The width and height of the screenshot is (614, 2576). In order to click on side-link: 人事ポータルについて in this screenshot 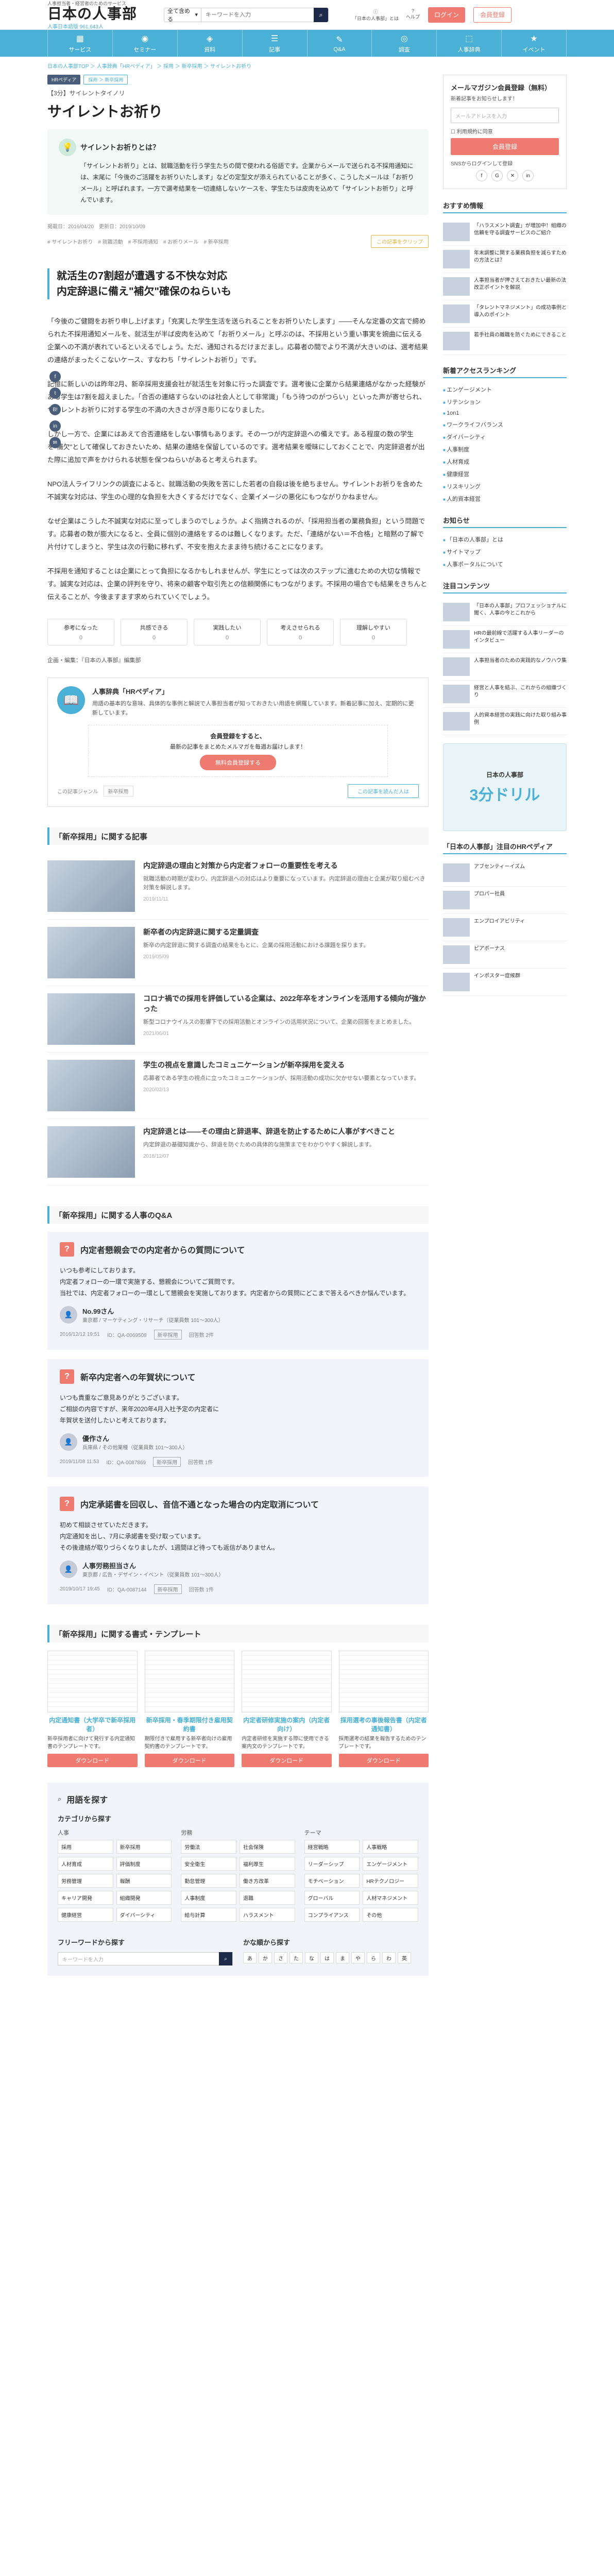, I will do `click(505, 564)`.